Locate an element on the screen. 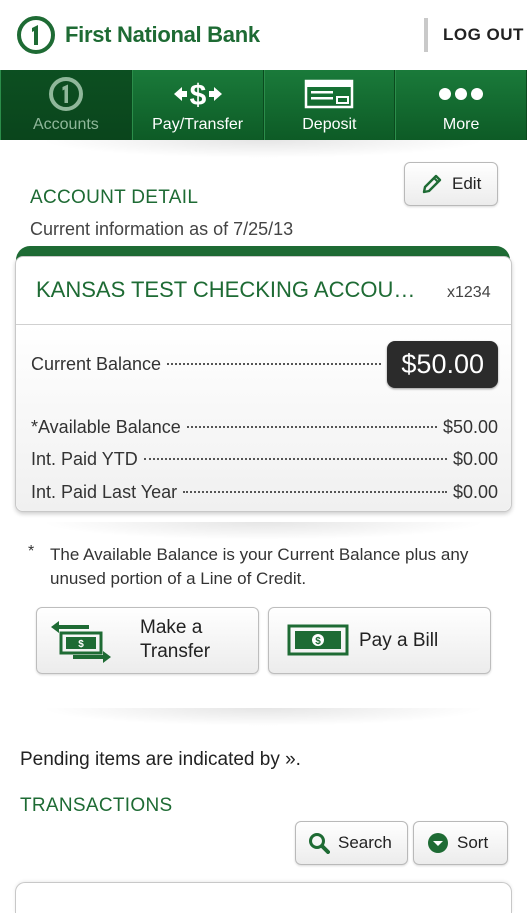  main-nav: Accounts $ Pay/Transfer Deposit More is located at coordinates (263, 105).